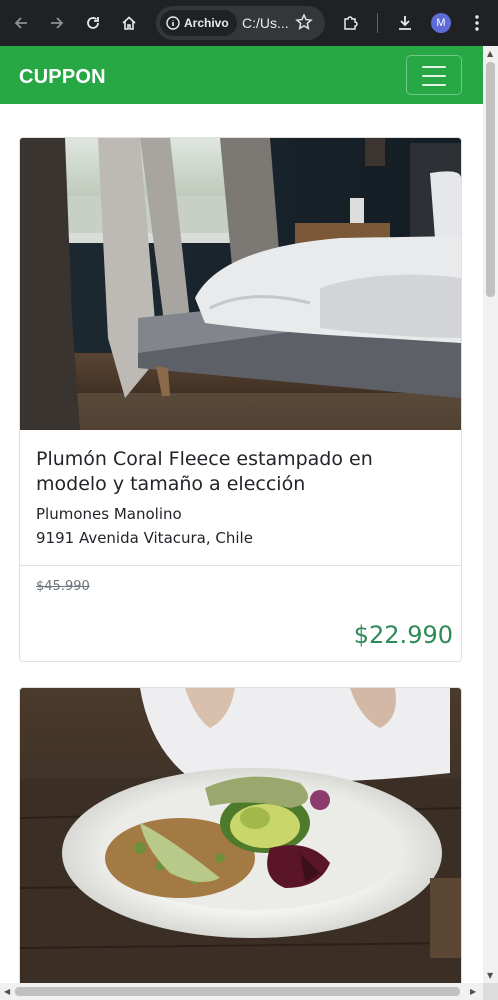  I want to click on vendor-name: Plumones Manolino, so click(109, 514).